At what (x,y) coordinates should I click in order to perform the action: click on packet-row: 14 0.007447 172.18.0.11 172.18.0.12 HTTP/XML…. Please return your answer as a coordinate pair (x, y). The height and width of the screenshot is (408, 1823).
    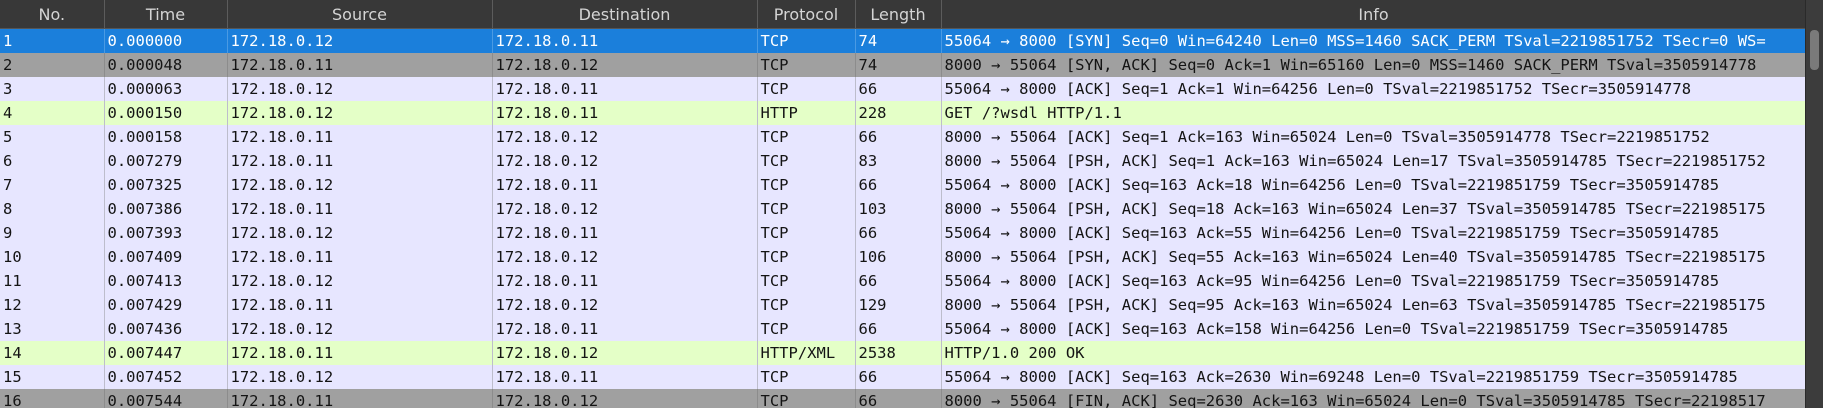
    Looking at the image, I should click on (903, 353).